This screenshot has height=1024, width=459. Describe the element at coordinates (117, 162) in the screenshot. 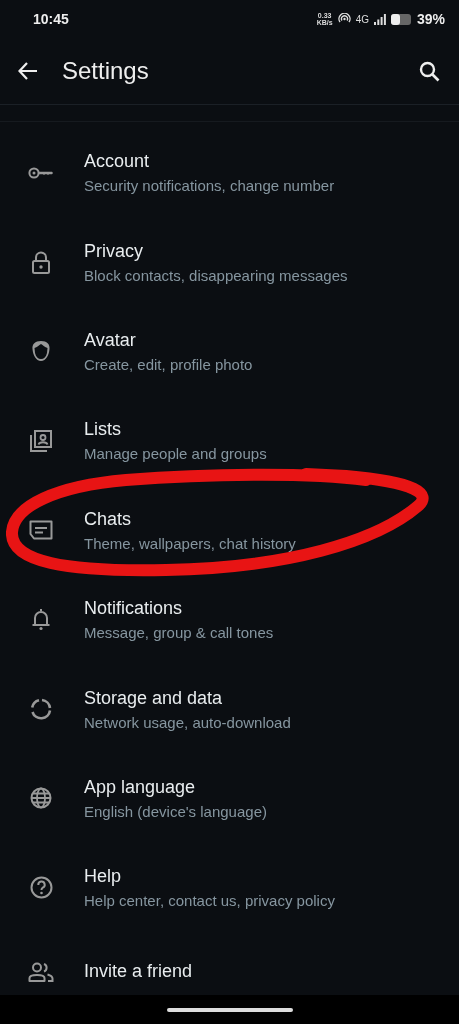

I see `item-title: Account` at that location.